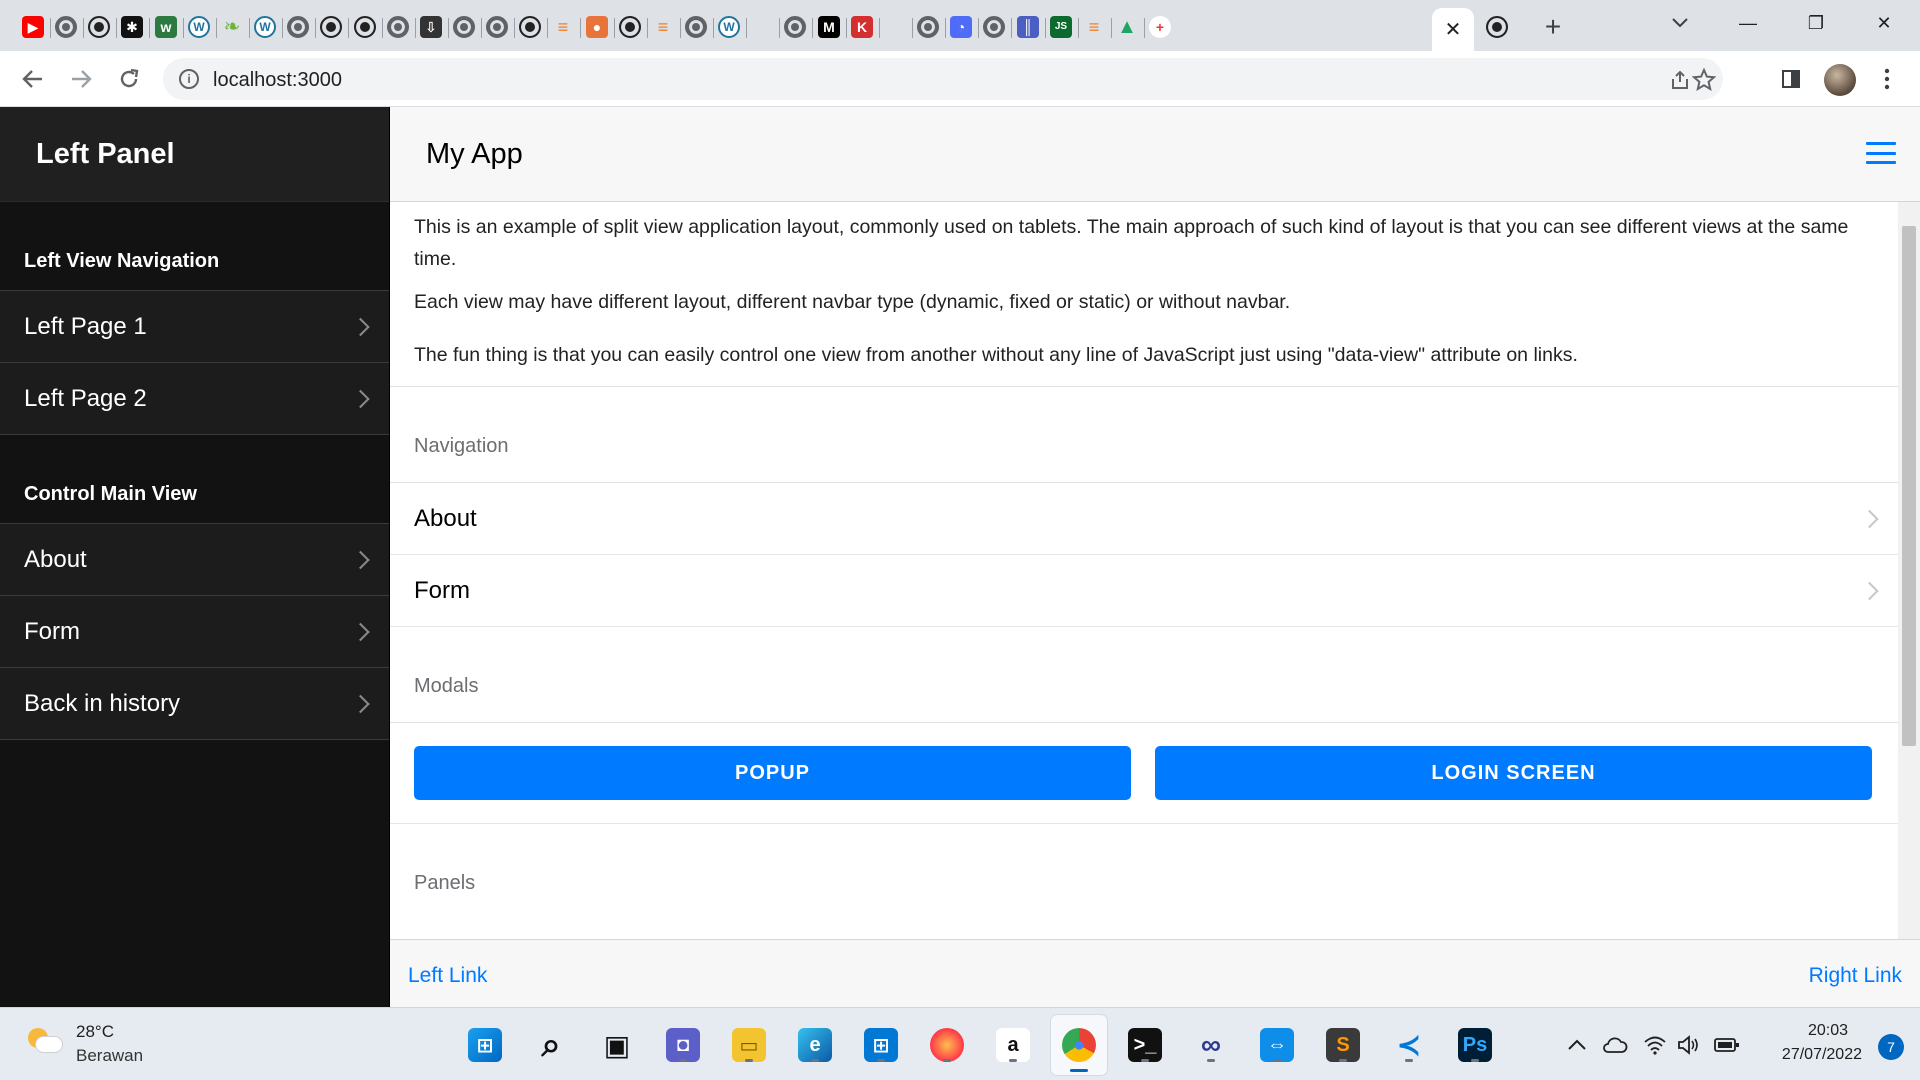  What do you see at coordinates (1211, 1045) in the screenshot?
I see `taskbar-app: ∞` at bounding box center [1211, 1045].